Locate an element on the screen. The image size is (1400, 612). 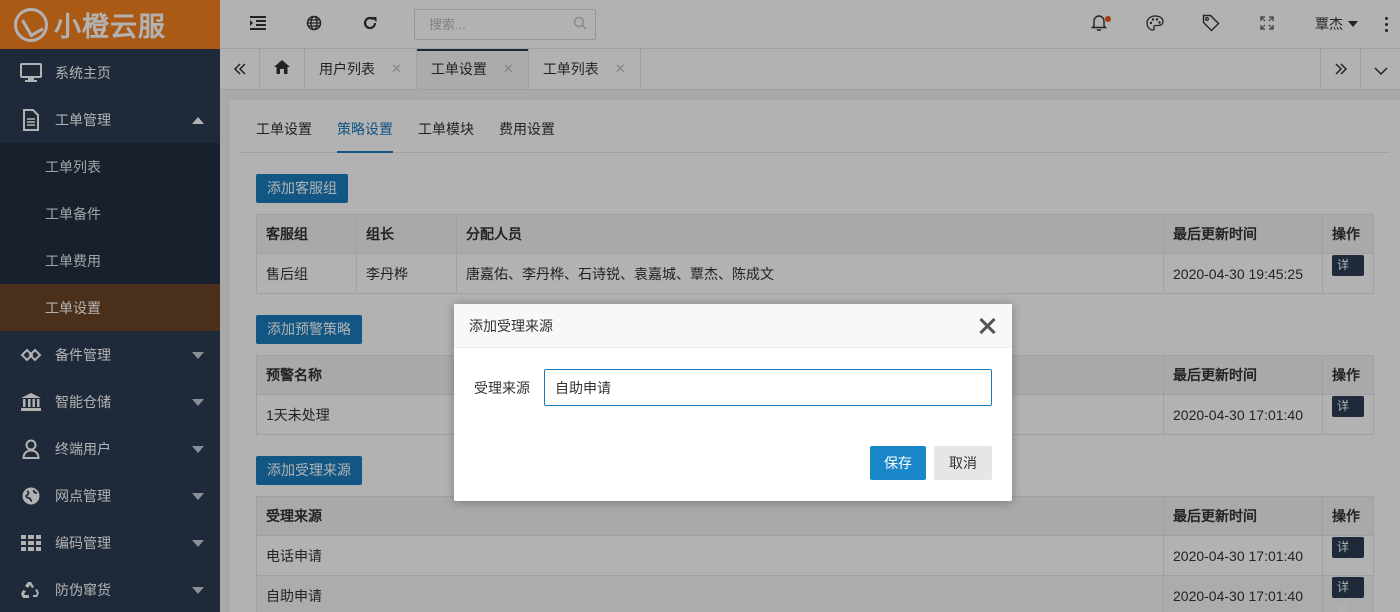
close-icon is located at coordinates (987, 326).